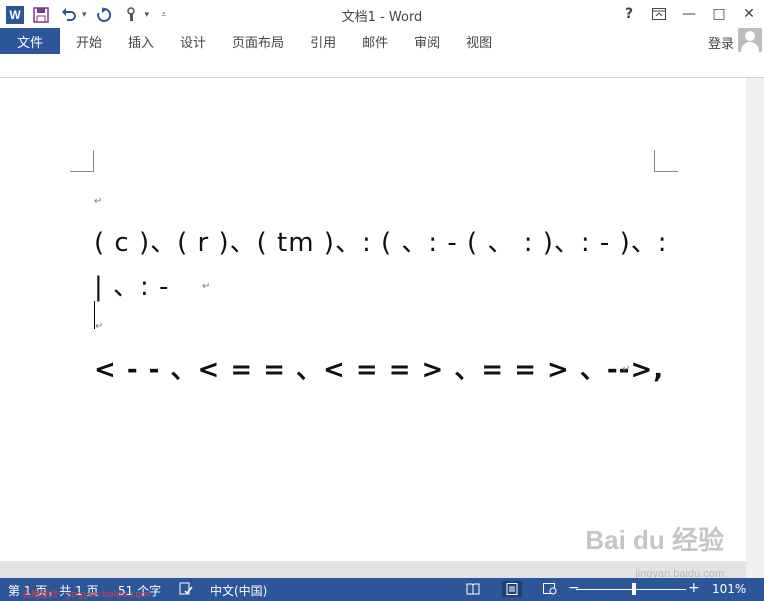 The width and height of the screenshot is (764, 601). I want to click on zoom-slider-track, so click(631, 589).